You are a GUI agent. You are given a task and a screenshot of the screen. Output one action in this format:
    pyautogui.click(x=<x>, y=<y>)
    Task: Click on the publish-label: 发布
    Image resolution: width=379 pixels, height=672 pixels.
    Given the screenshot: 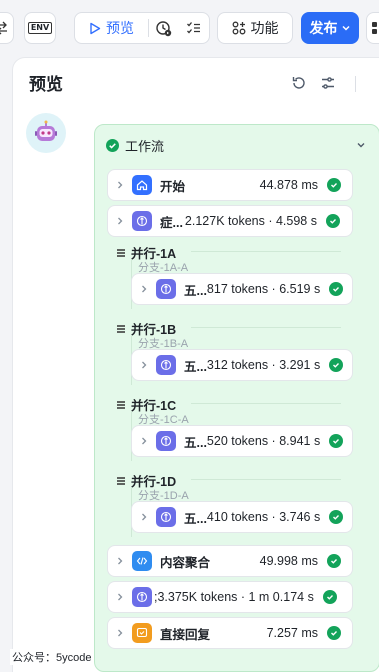 What is the action you would take?
    pyautogui.click(x=323, y=28)
    